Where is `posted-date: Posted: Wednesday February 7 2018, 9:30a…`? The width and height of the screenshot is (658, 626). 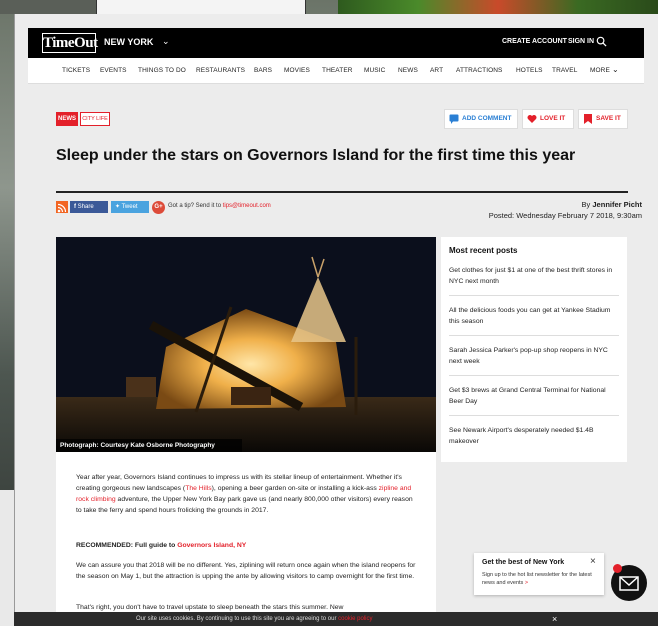 posted-date: Posted: Wednesday February 7 2018, 9:30a… is located at coordinates (565, 215).